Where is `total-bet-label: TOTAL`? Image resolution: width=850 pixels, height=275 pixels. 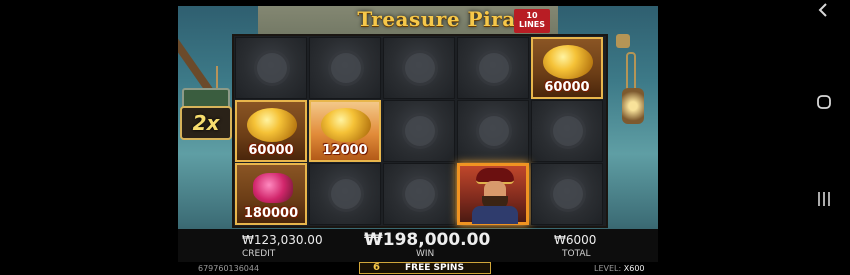
total-bet-label: TOTAL is located at coordinates (576, 254).